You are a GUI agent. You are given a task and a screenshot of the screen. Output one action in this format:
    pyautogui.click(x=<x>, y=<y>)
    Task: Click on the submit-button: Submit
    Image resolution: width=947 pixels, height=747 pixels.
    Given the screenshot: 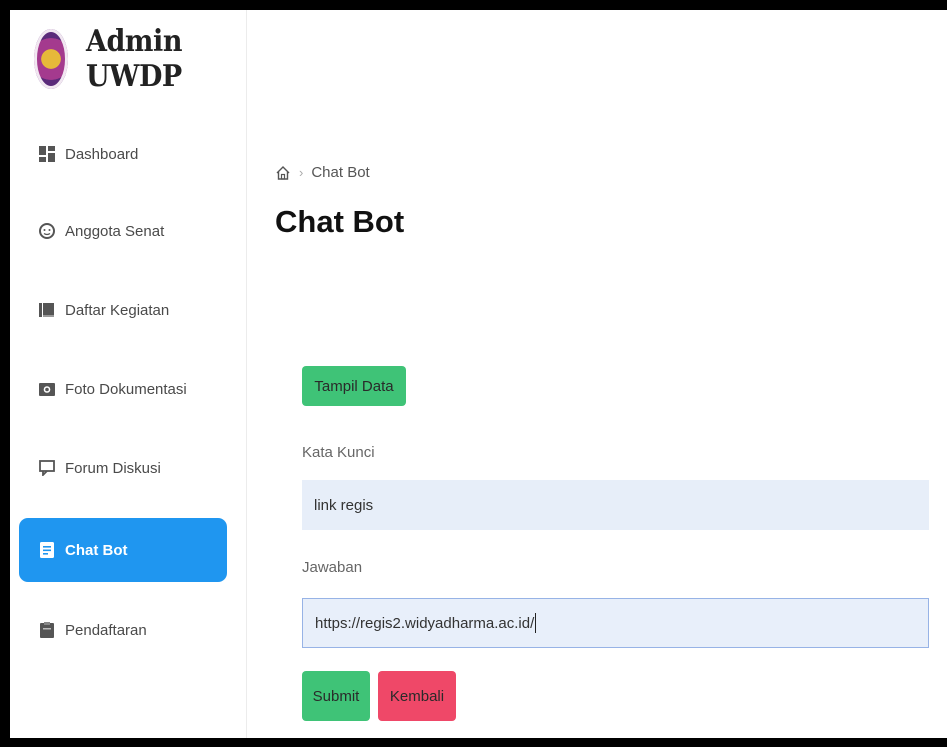 What is the action you would take?
    pyautogui.click(x=336, y=696)
    